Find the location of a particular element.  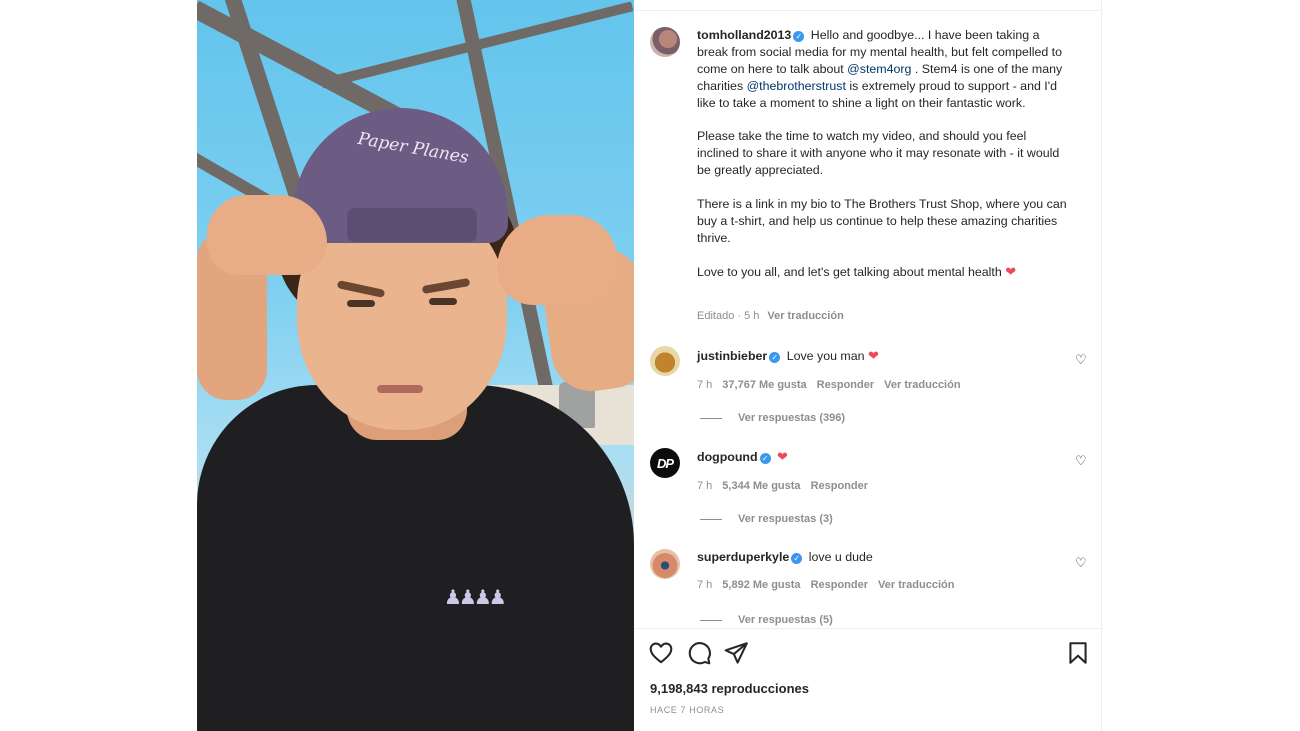

commenter-username: superduperkyle is located at coordinates (743, 557).